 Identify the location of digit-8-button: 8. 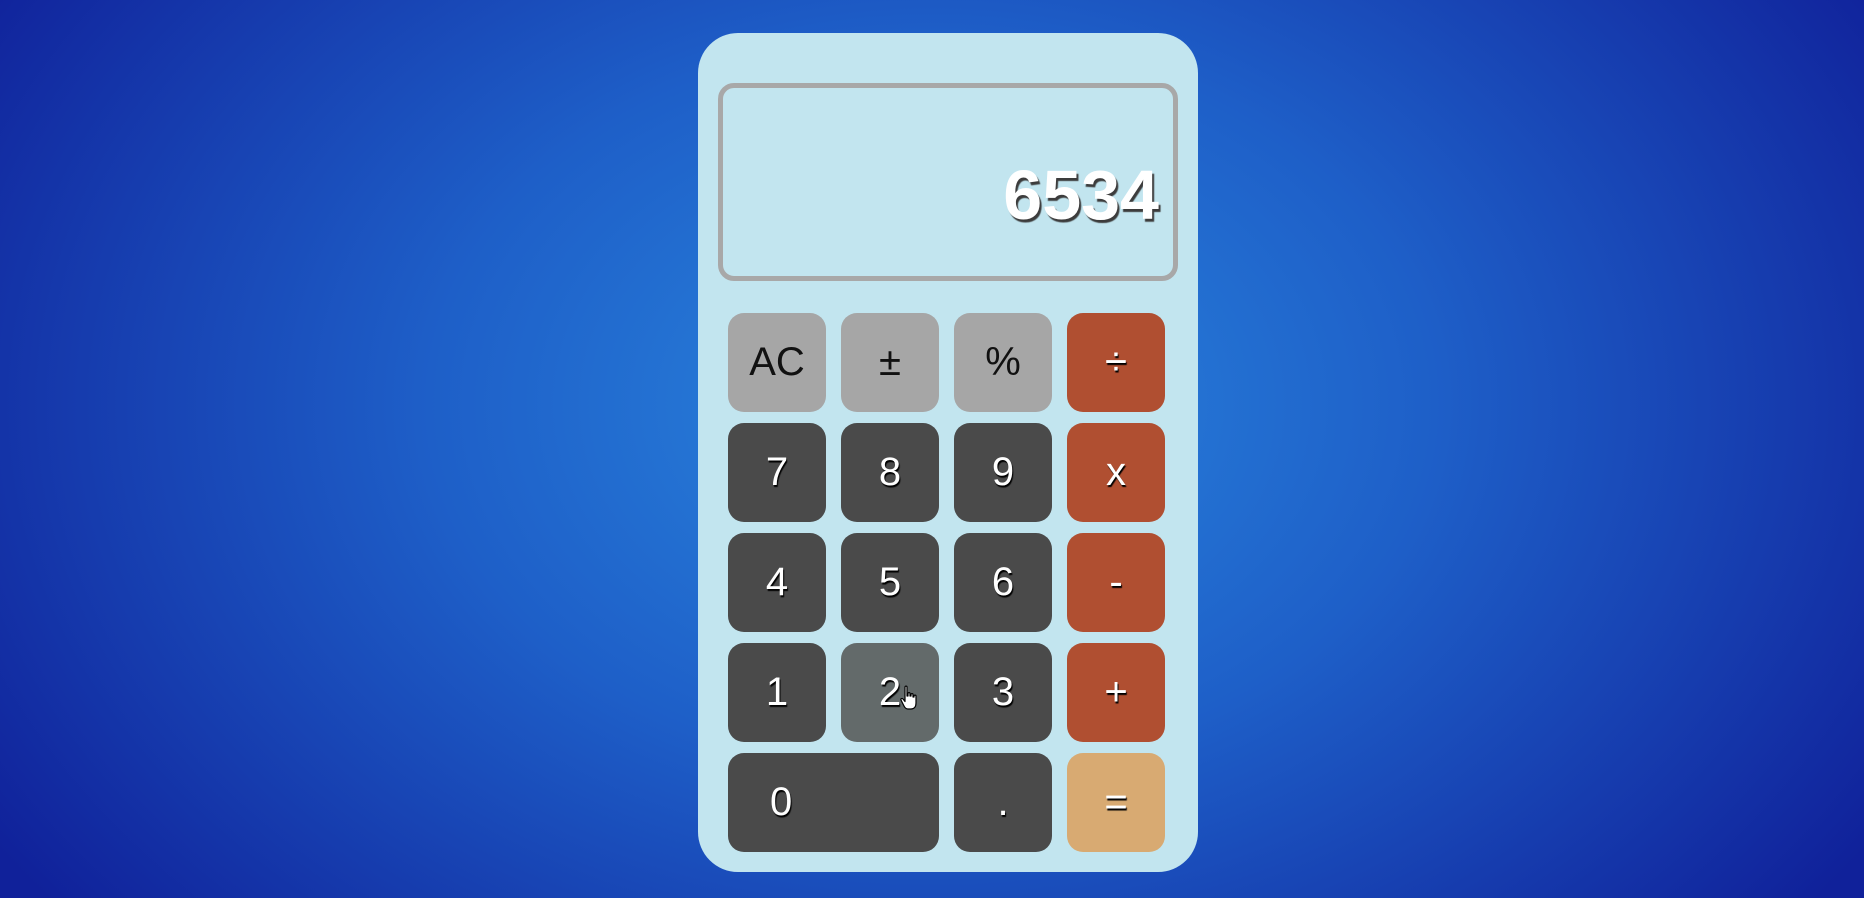
(890, 472).